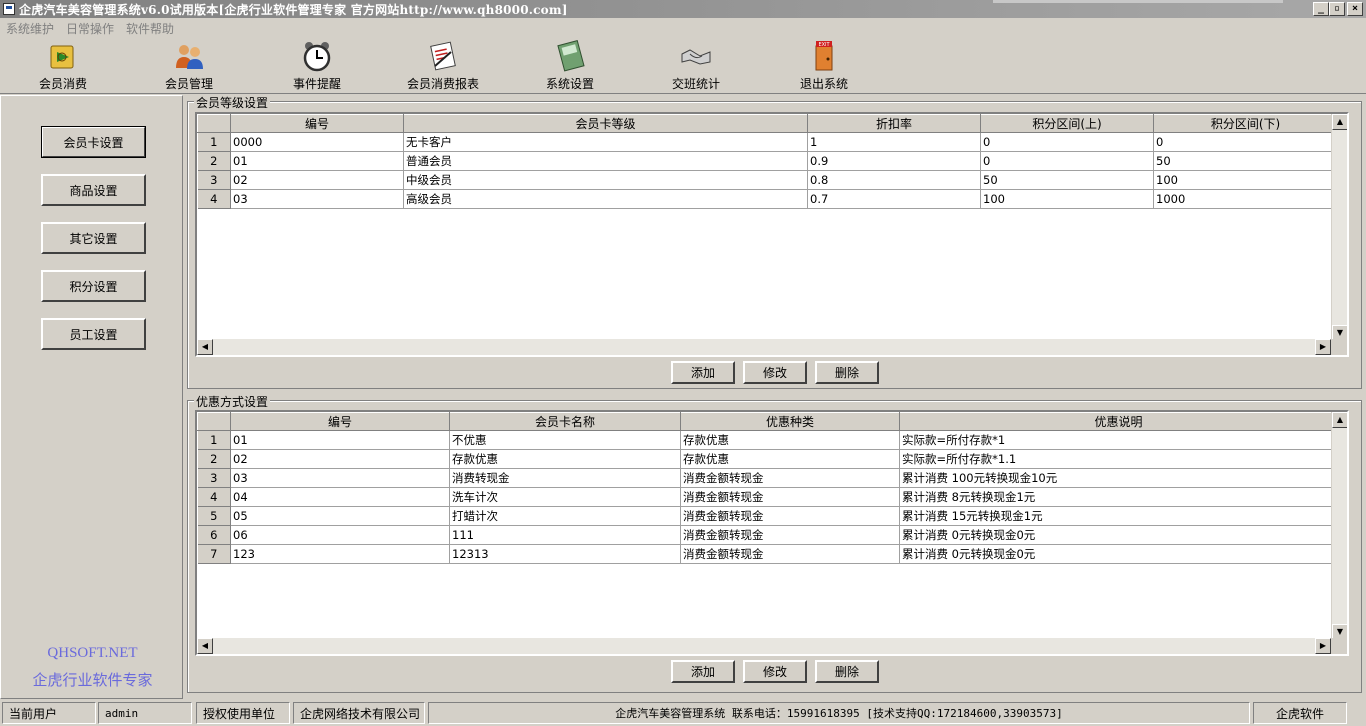 The height and width of the screenshot is (726, 1366). Describe the element at coordinates (565, 478) in the screenshot. I see `table-cell: 消费转现金` at that location.